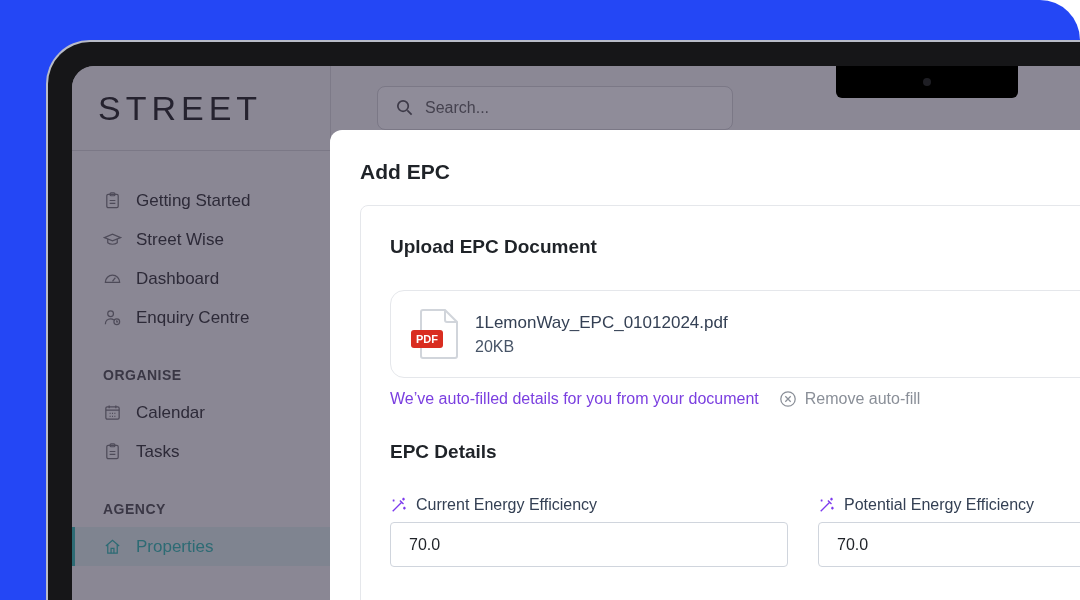 The width and height of the screenshot is (1080, 600). Describe the element at coordinates (507, 505) in the screenshot. I see `field-label: Current Energy Efficiency` at that location.